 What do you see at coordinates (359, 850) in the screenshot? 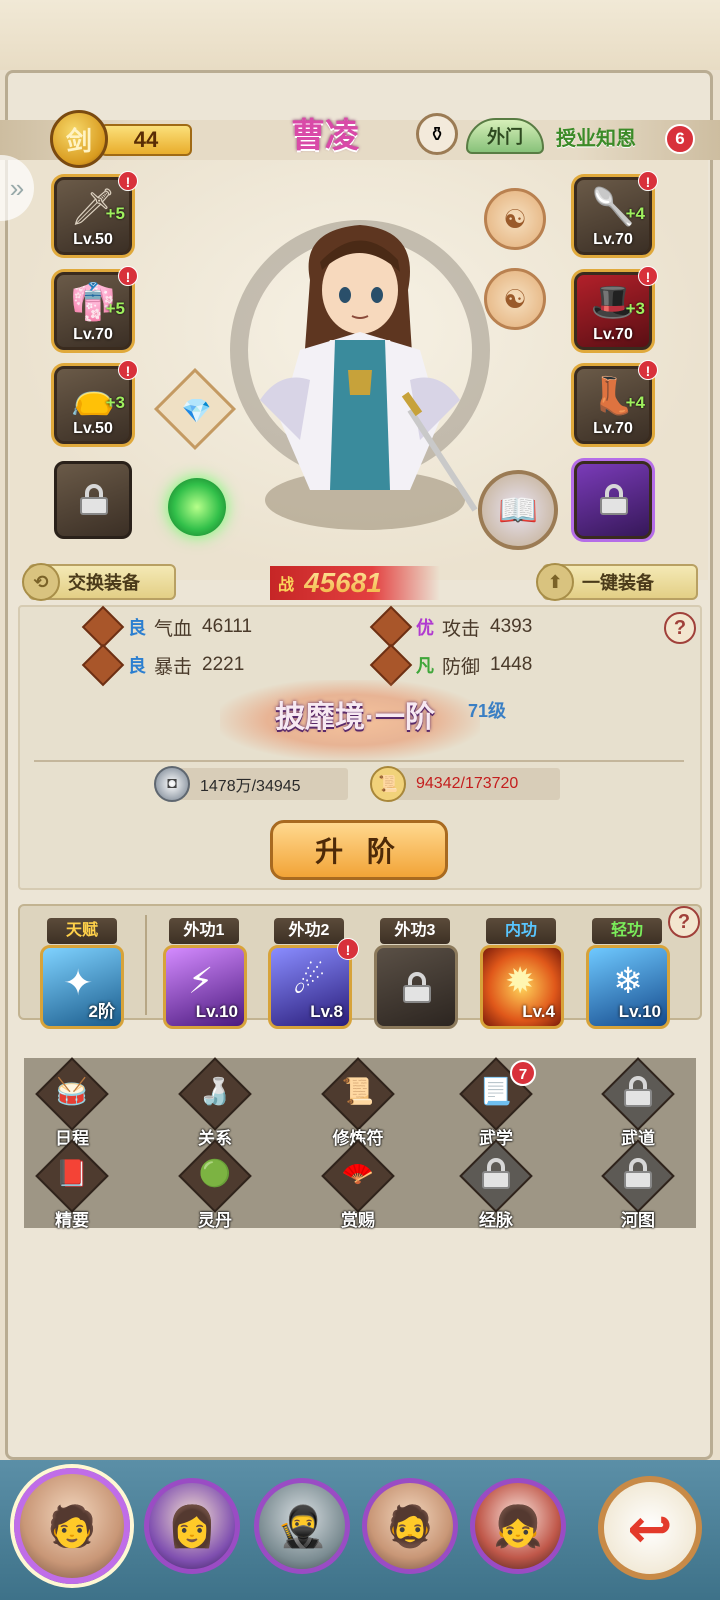
I see `advance-button: 升 阶` at bounding box center [359, 850].